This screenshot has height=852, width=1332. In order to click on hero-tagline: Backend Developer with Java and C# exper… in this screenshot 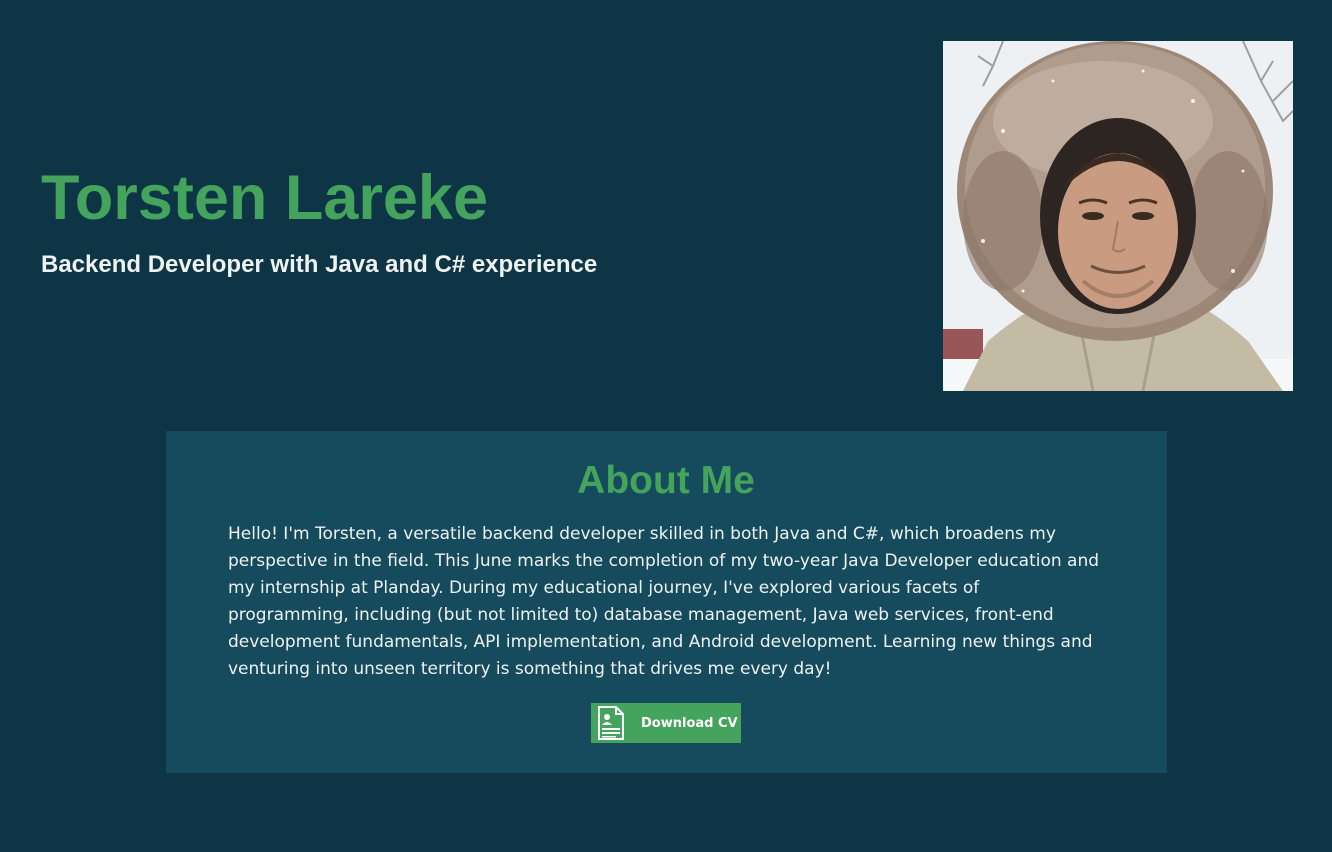, I will do `click(319, 264)`.